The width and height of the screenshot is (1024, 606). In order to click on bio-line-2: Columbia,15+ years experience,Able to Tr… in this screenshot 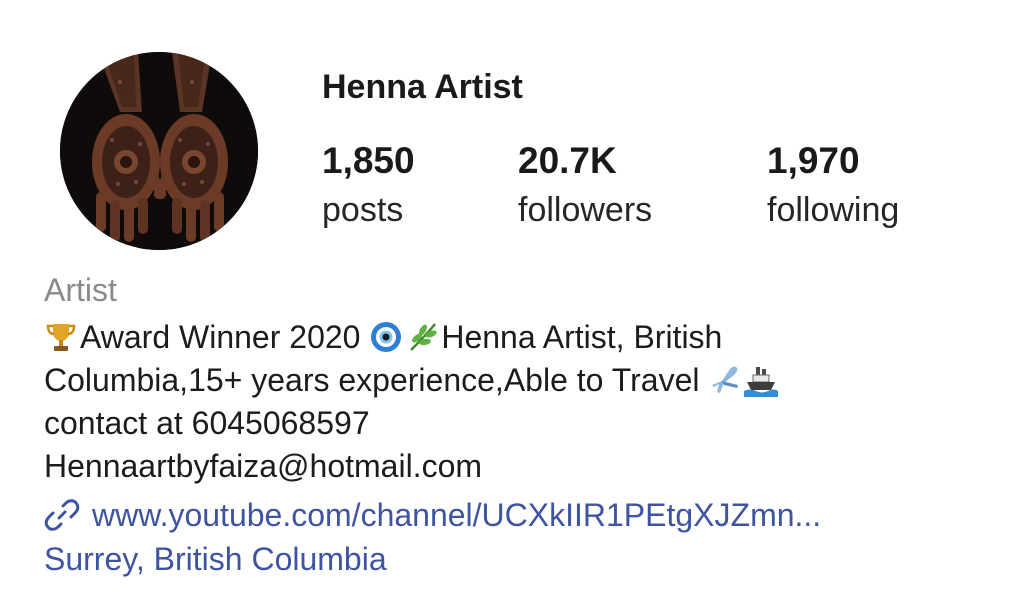, I will do `click(519, 380)`.